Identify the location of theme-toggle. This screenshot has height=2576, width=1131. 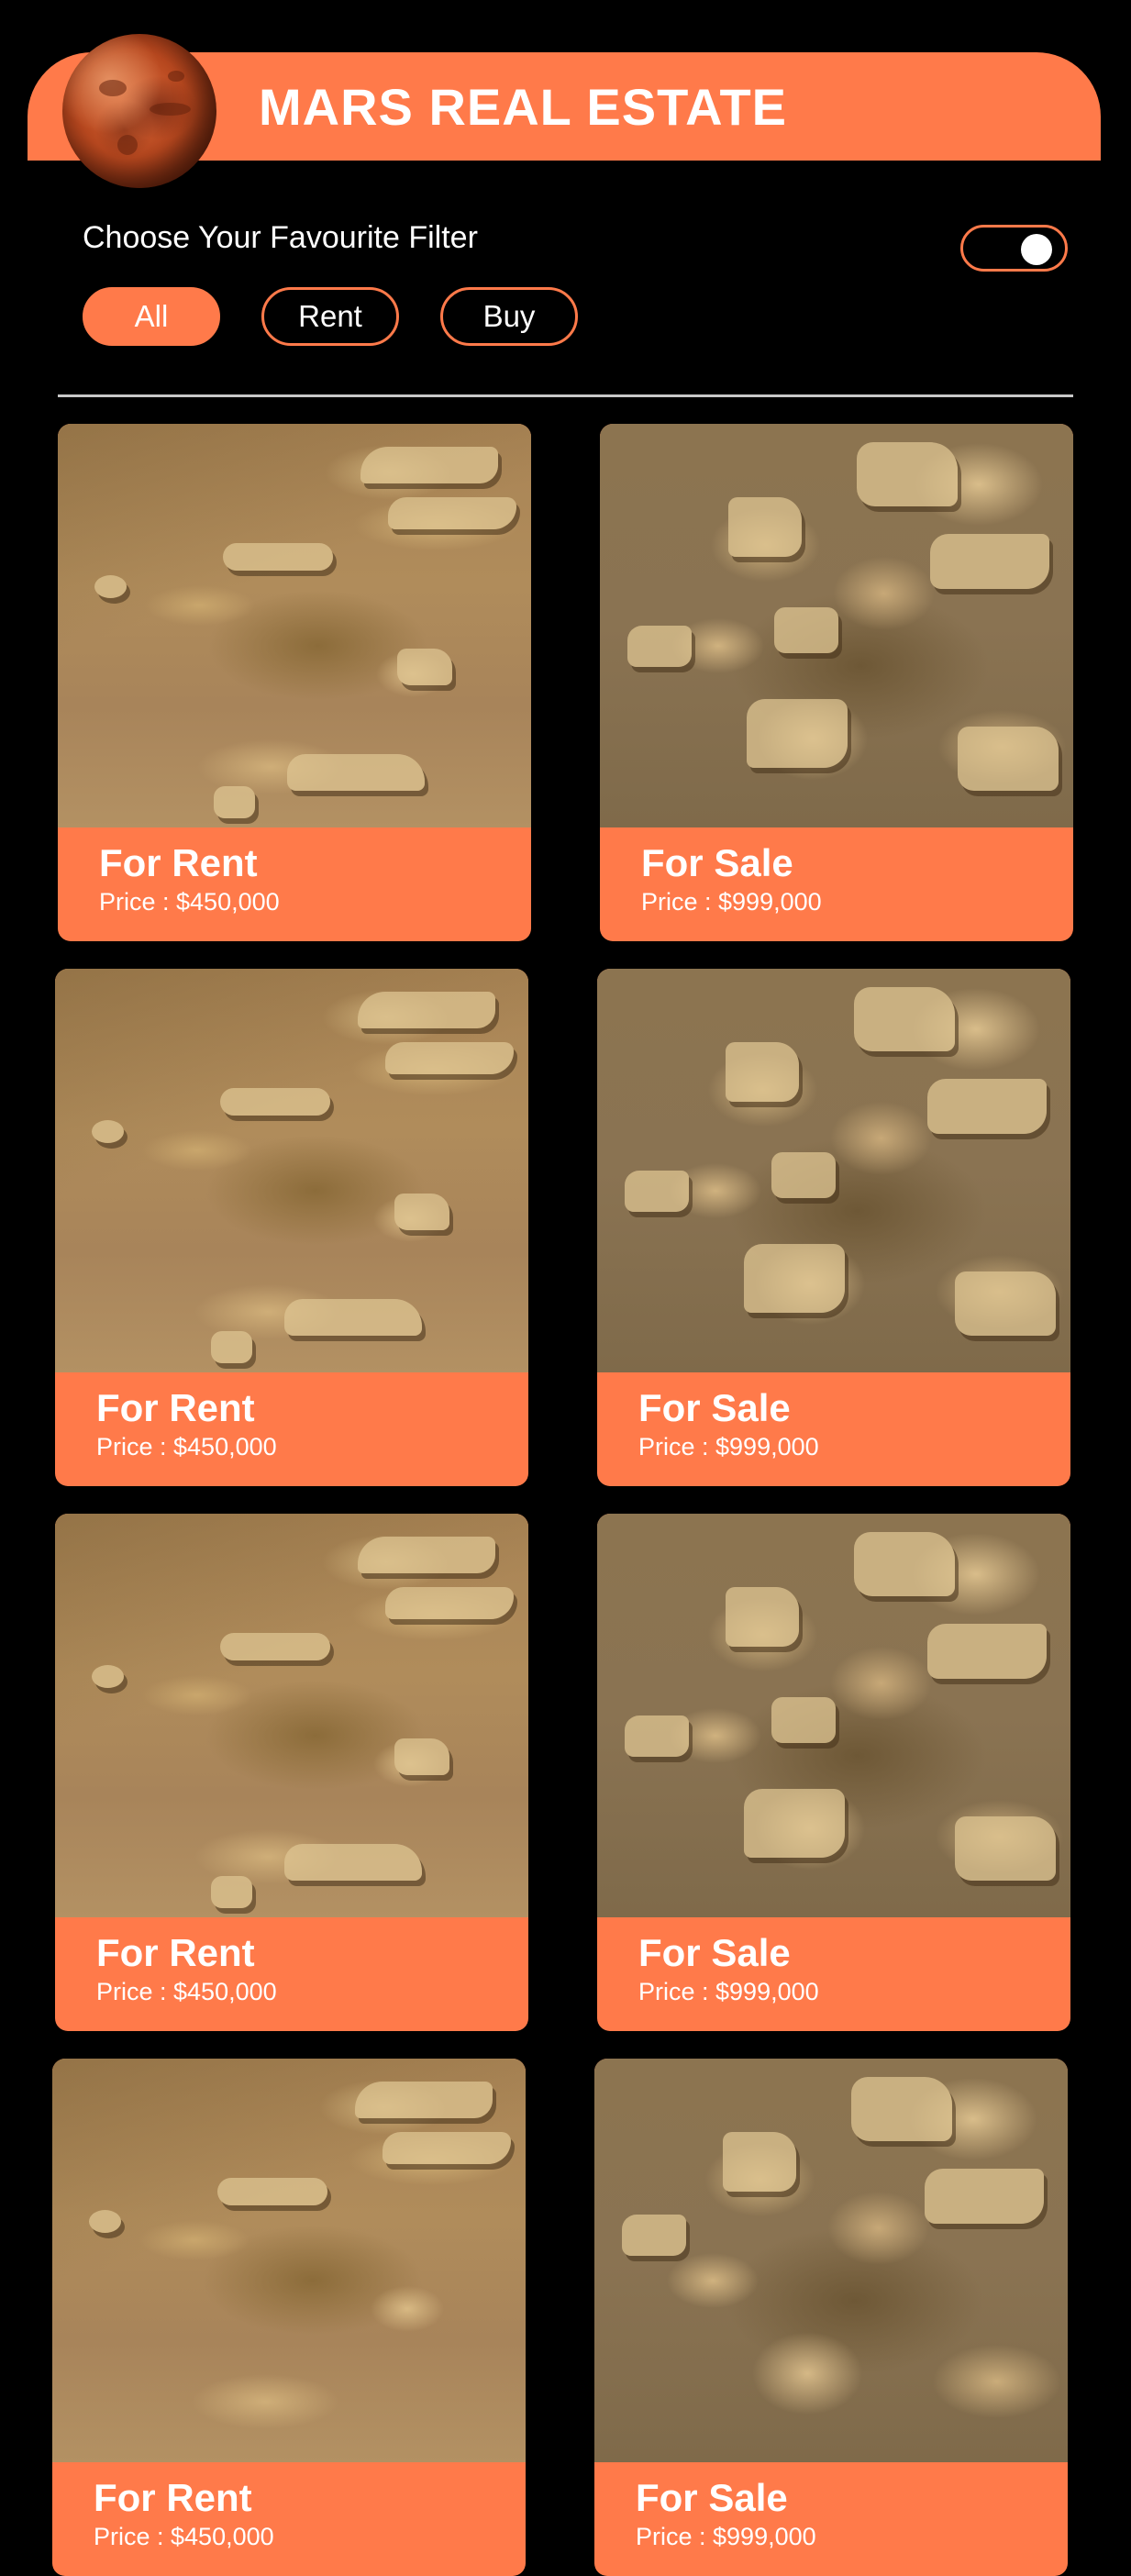
(1014, 248).